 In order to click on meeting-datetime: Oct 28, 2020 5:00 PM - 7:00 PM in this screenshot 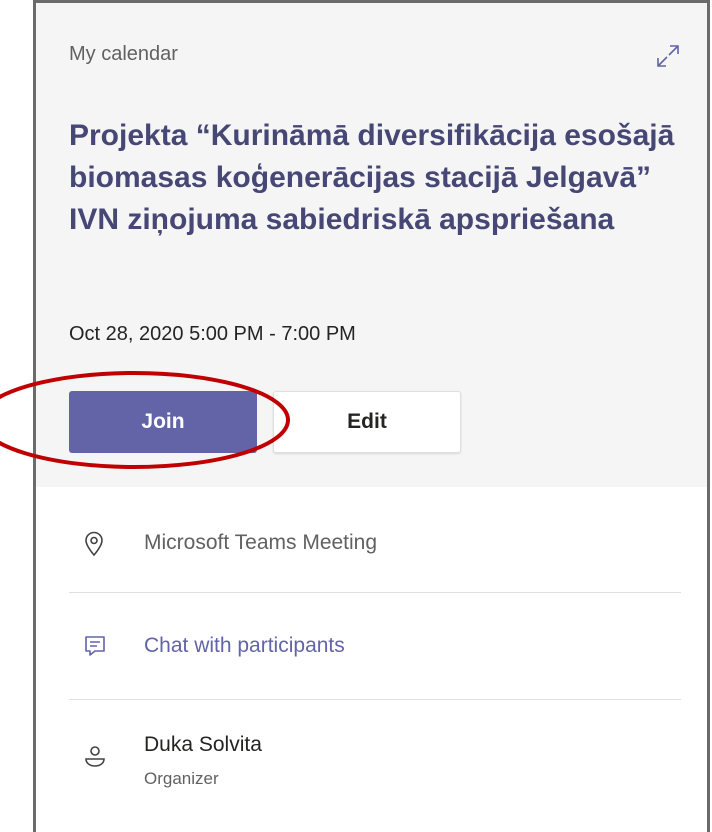, I will do `click(212, 334)`.